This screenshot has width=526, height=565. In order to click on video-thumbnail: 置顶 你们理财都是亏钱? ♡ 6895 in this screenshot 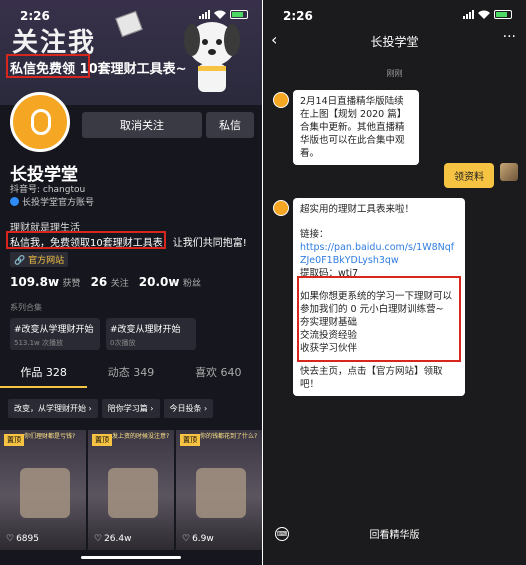, I will do `click(43, 490)`.